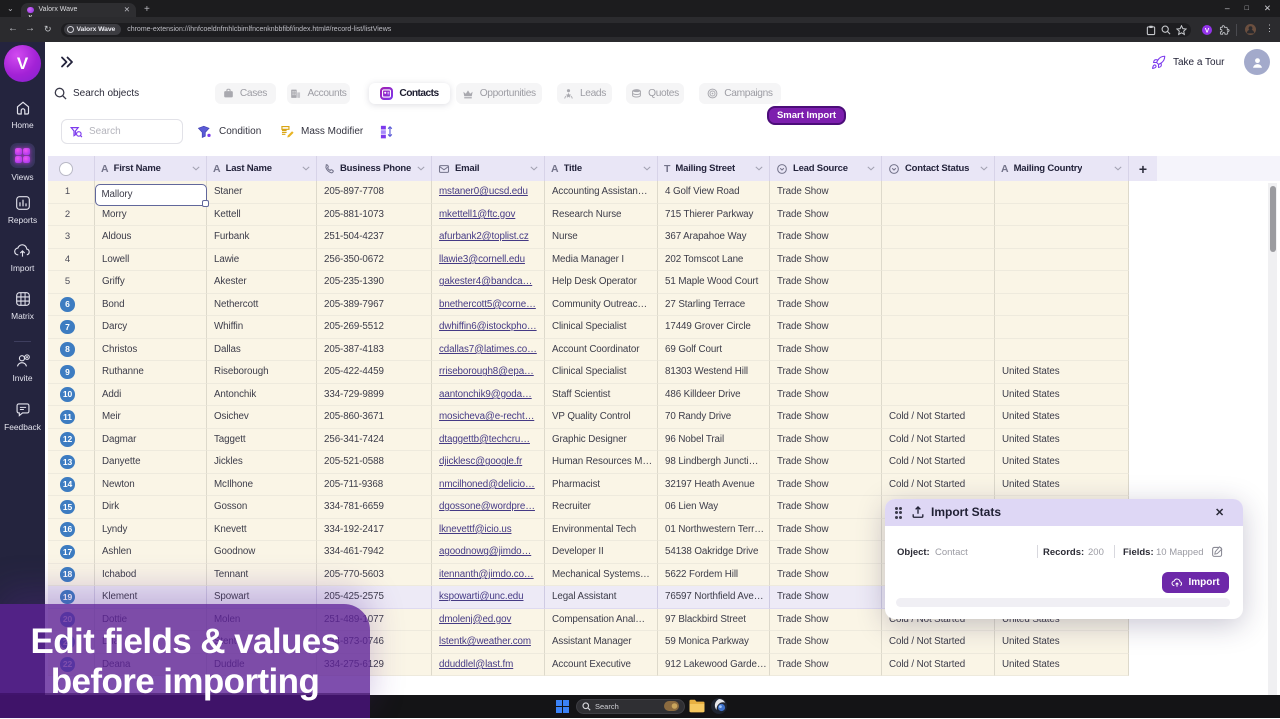 The height and width of the screenshot is (719, 1280). Describe the element at coordinates (1207, 30) in the screenshot. I see `svg-text: V` at that location.